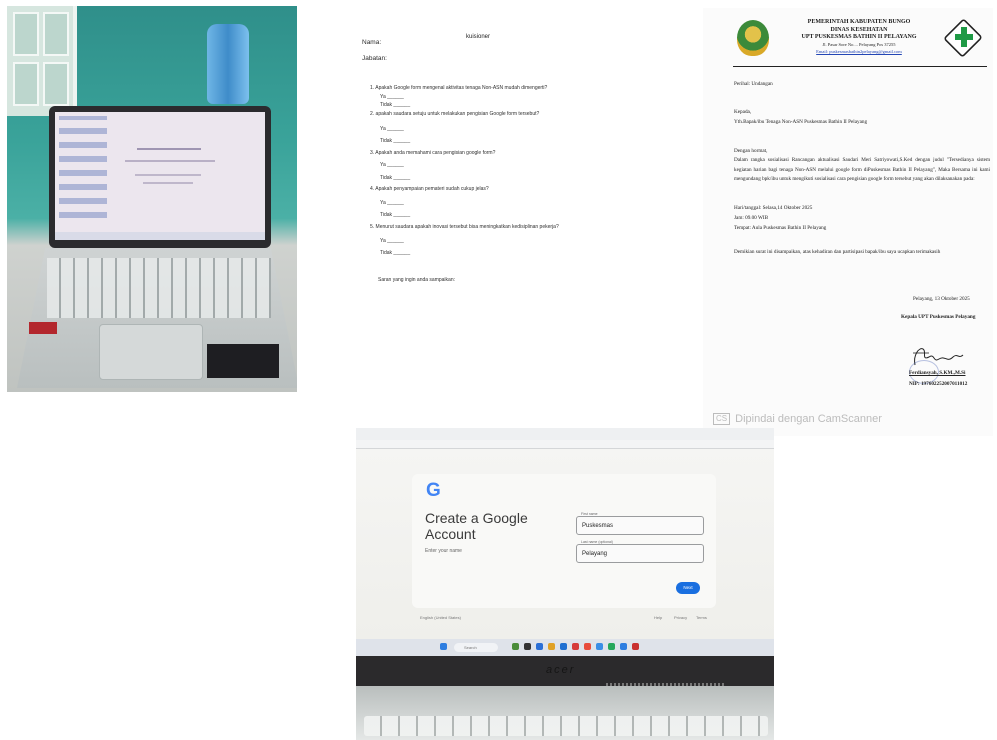 The width and height of the screenshot is (997, 740). What do you see at coordinates (476, 526) in the screenshot?
I see `signup-title: Create a Google Account` at bounding box center [476, 526].